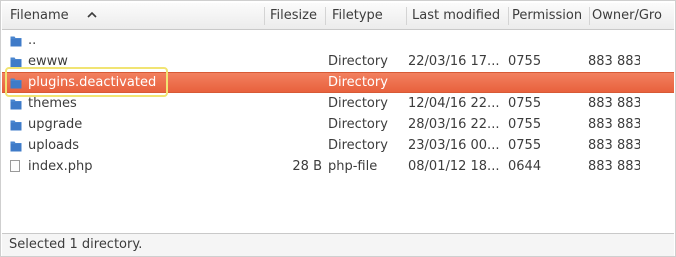  Describe the element at coordinates (307, 166) in the screenshot. I see `file-size: 28 B` at that location.